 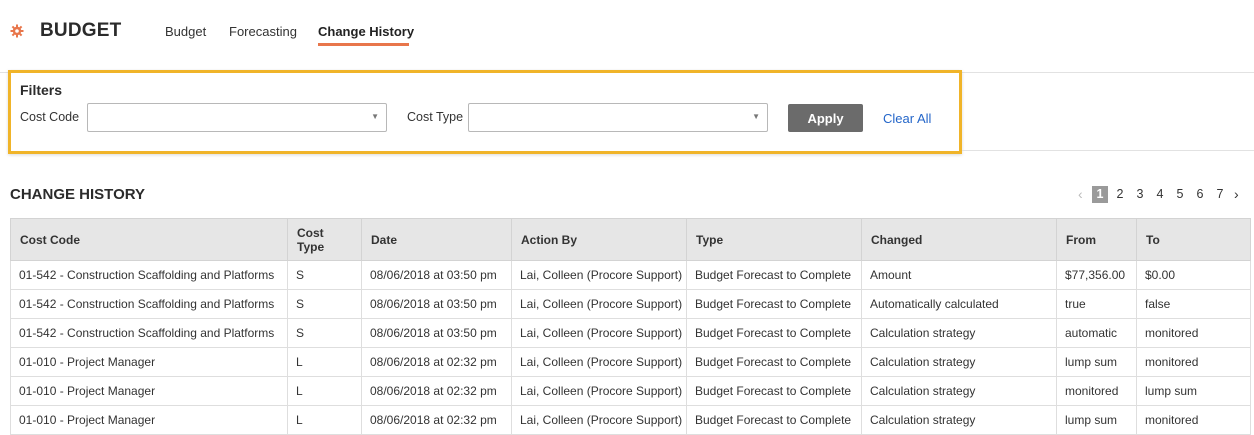 I want to click on cell-to: lump sum, so click(x=1193, y=391).